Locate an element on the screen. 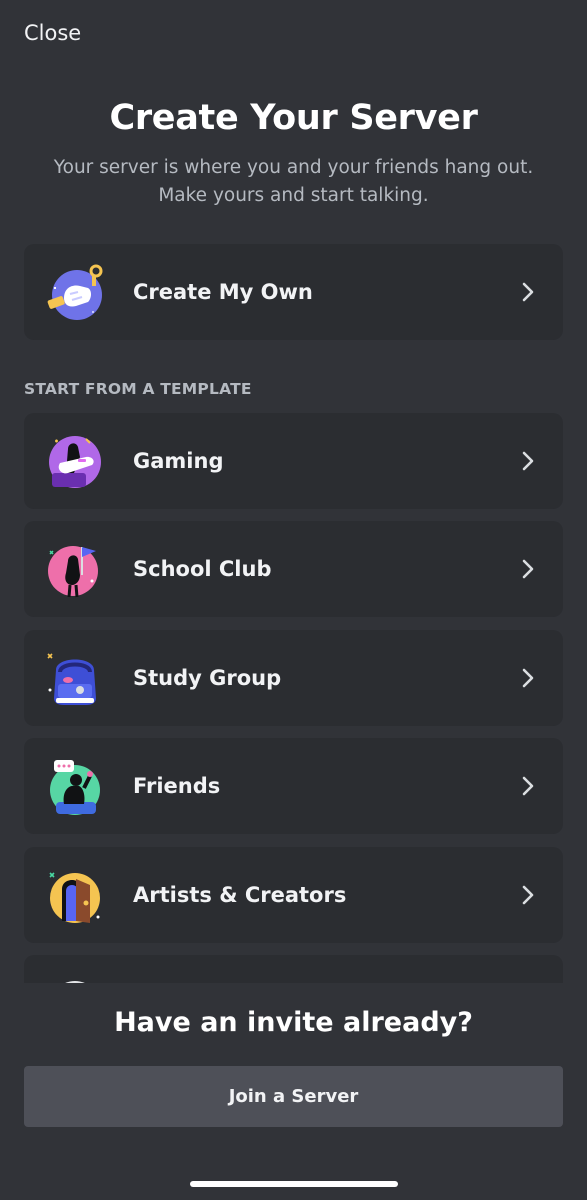 This screenshot has height=1200, width=587. template-partial-icon is located at coordinates (75, 982).